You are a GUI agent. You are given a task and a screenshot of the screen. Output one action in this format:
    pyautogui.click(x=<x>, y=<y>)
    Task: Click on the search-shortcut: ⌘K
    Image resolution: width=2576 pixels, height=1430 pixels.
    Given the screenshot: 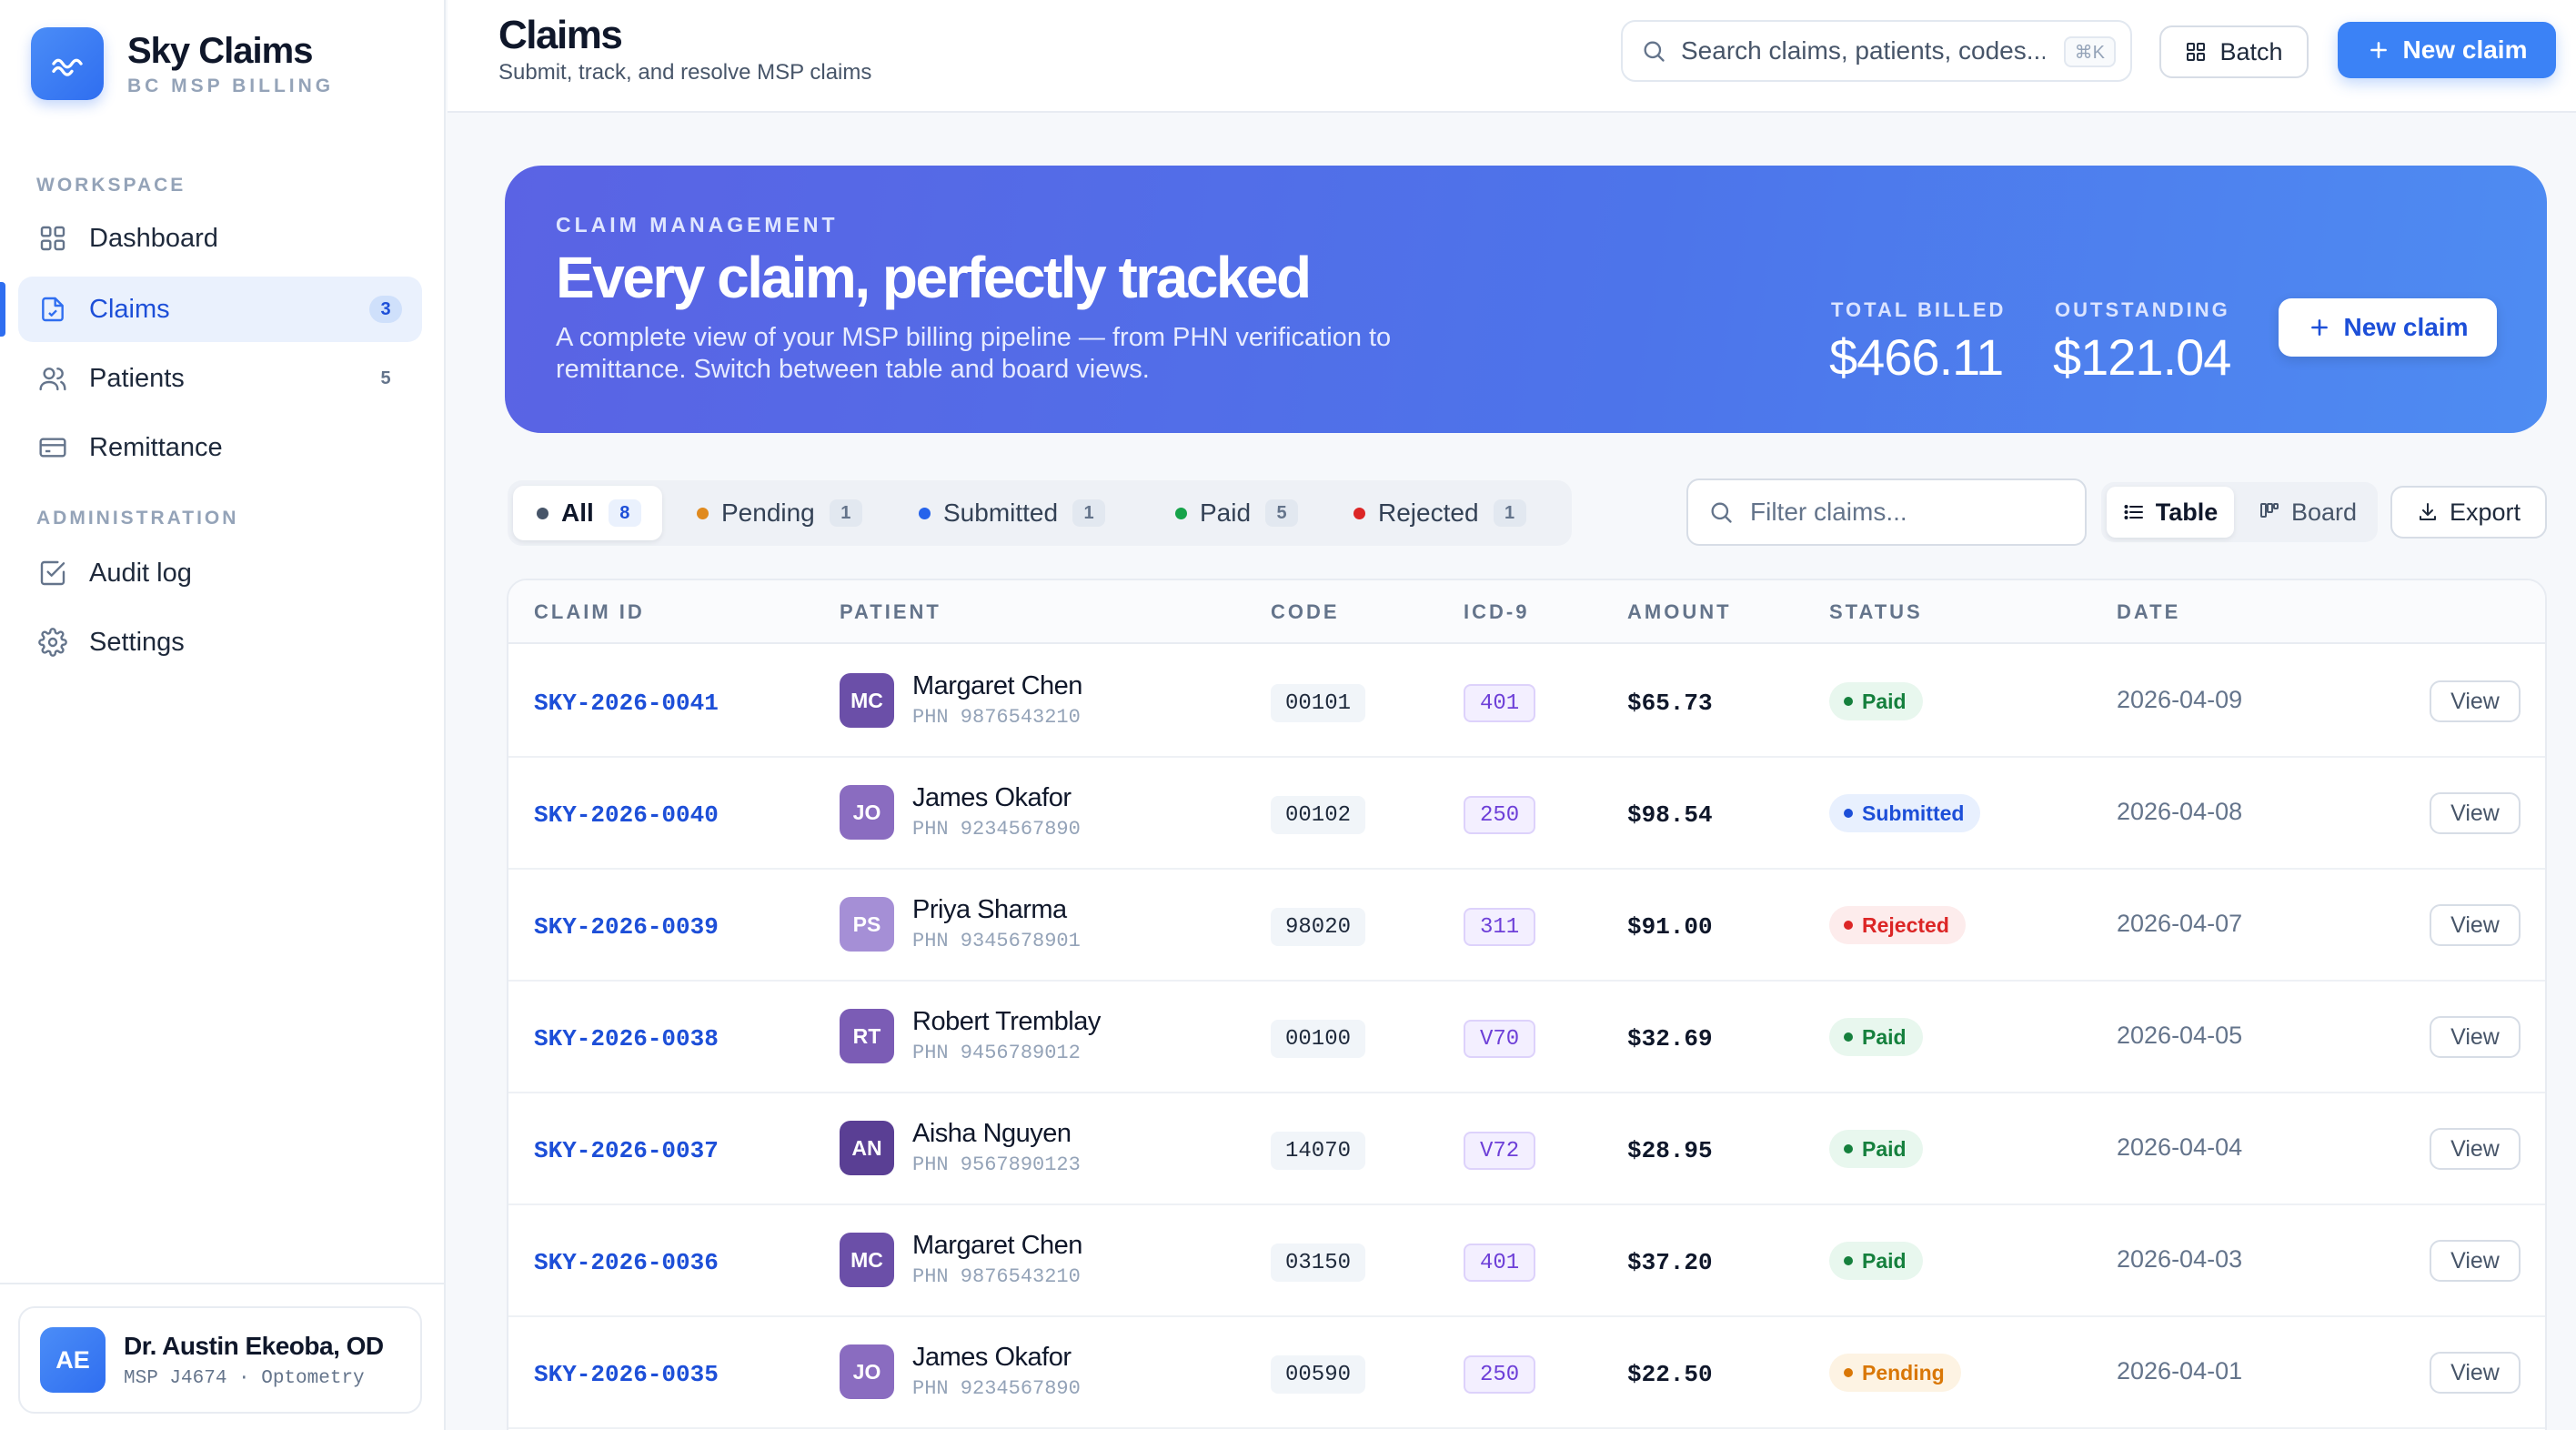 What is the action you would take?
    pyautogui.click(x=2089, y=52)
    